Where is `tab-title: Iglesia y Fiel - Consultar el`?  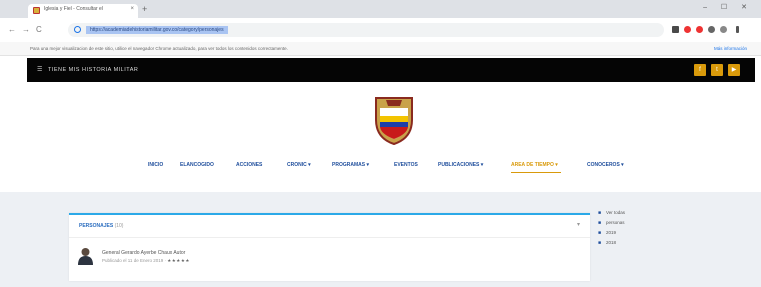
tab-title: Iglesia y Fiel - Consultar el is located at coordinates (73, 9).